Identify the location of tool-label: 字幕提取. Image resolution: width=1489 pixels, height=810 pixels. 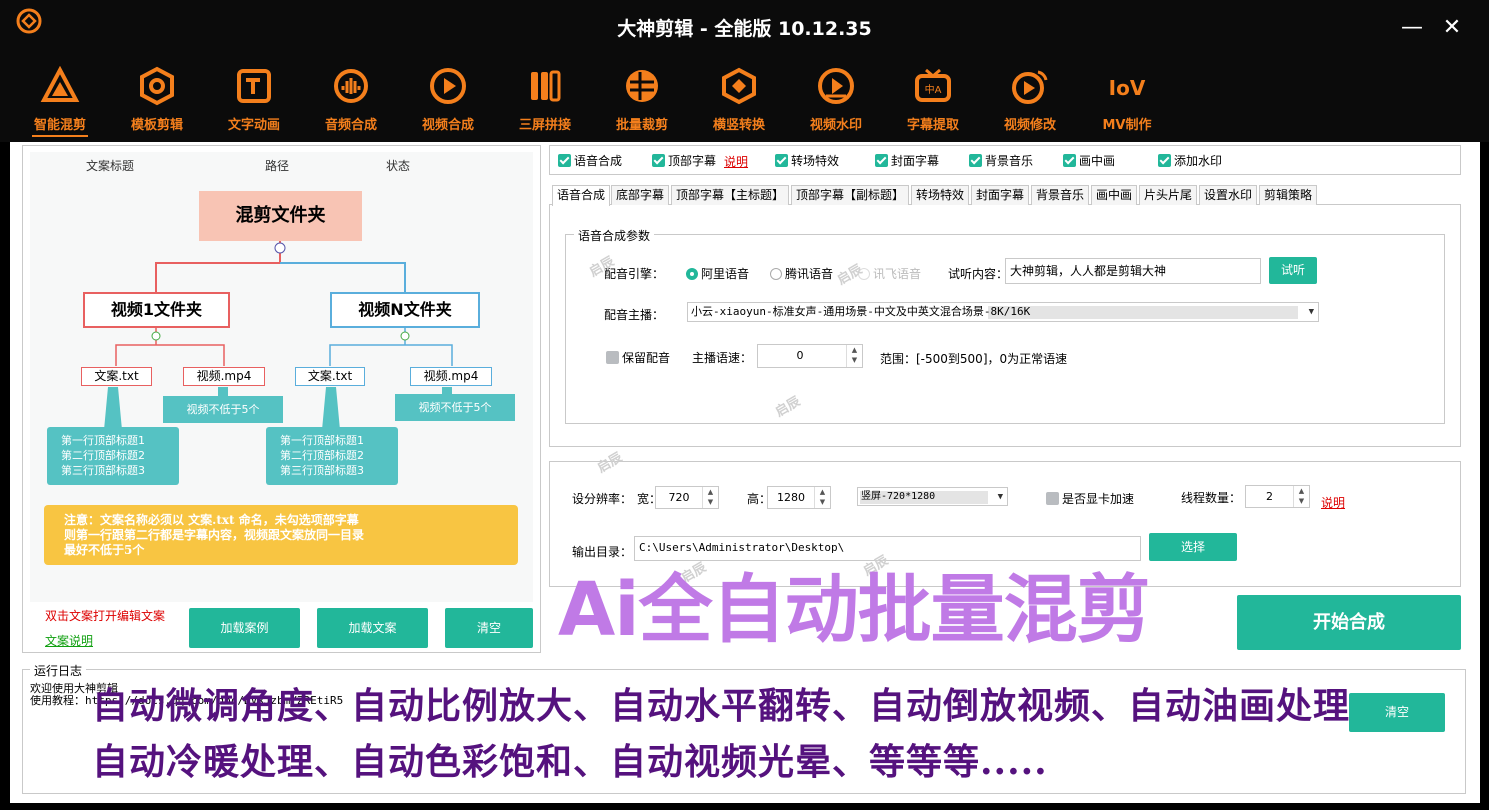
(932, 125).